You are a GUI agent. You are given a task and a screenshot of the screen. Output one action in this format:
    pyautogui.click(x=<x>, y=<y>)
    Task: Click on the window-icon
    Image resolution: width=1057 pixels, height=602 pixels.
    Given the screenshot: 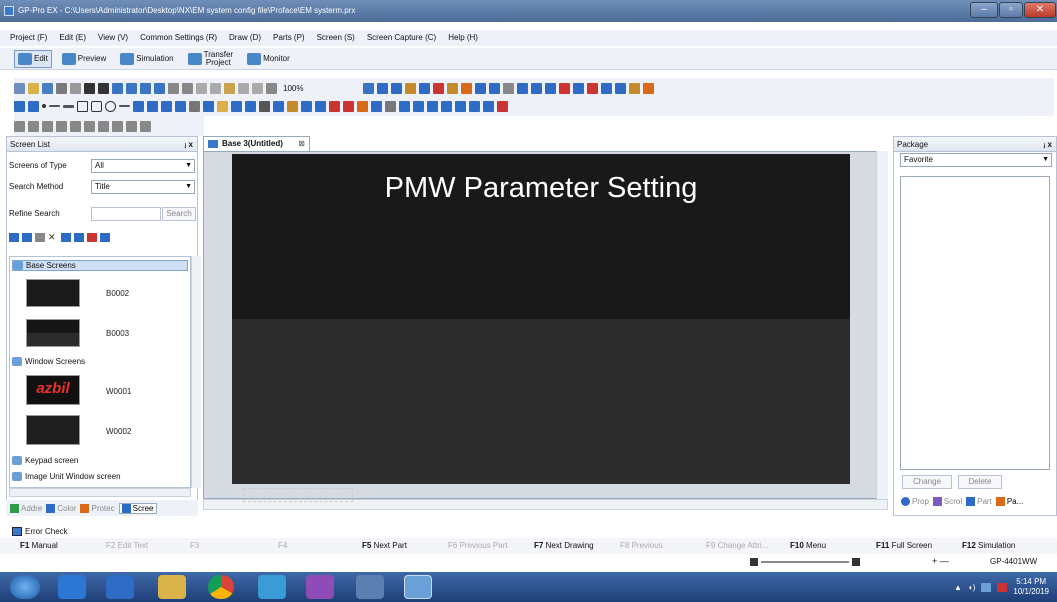 What is the action you would take?
    pyautogui.click(x=131, y=88)
    